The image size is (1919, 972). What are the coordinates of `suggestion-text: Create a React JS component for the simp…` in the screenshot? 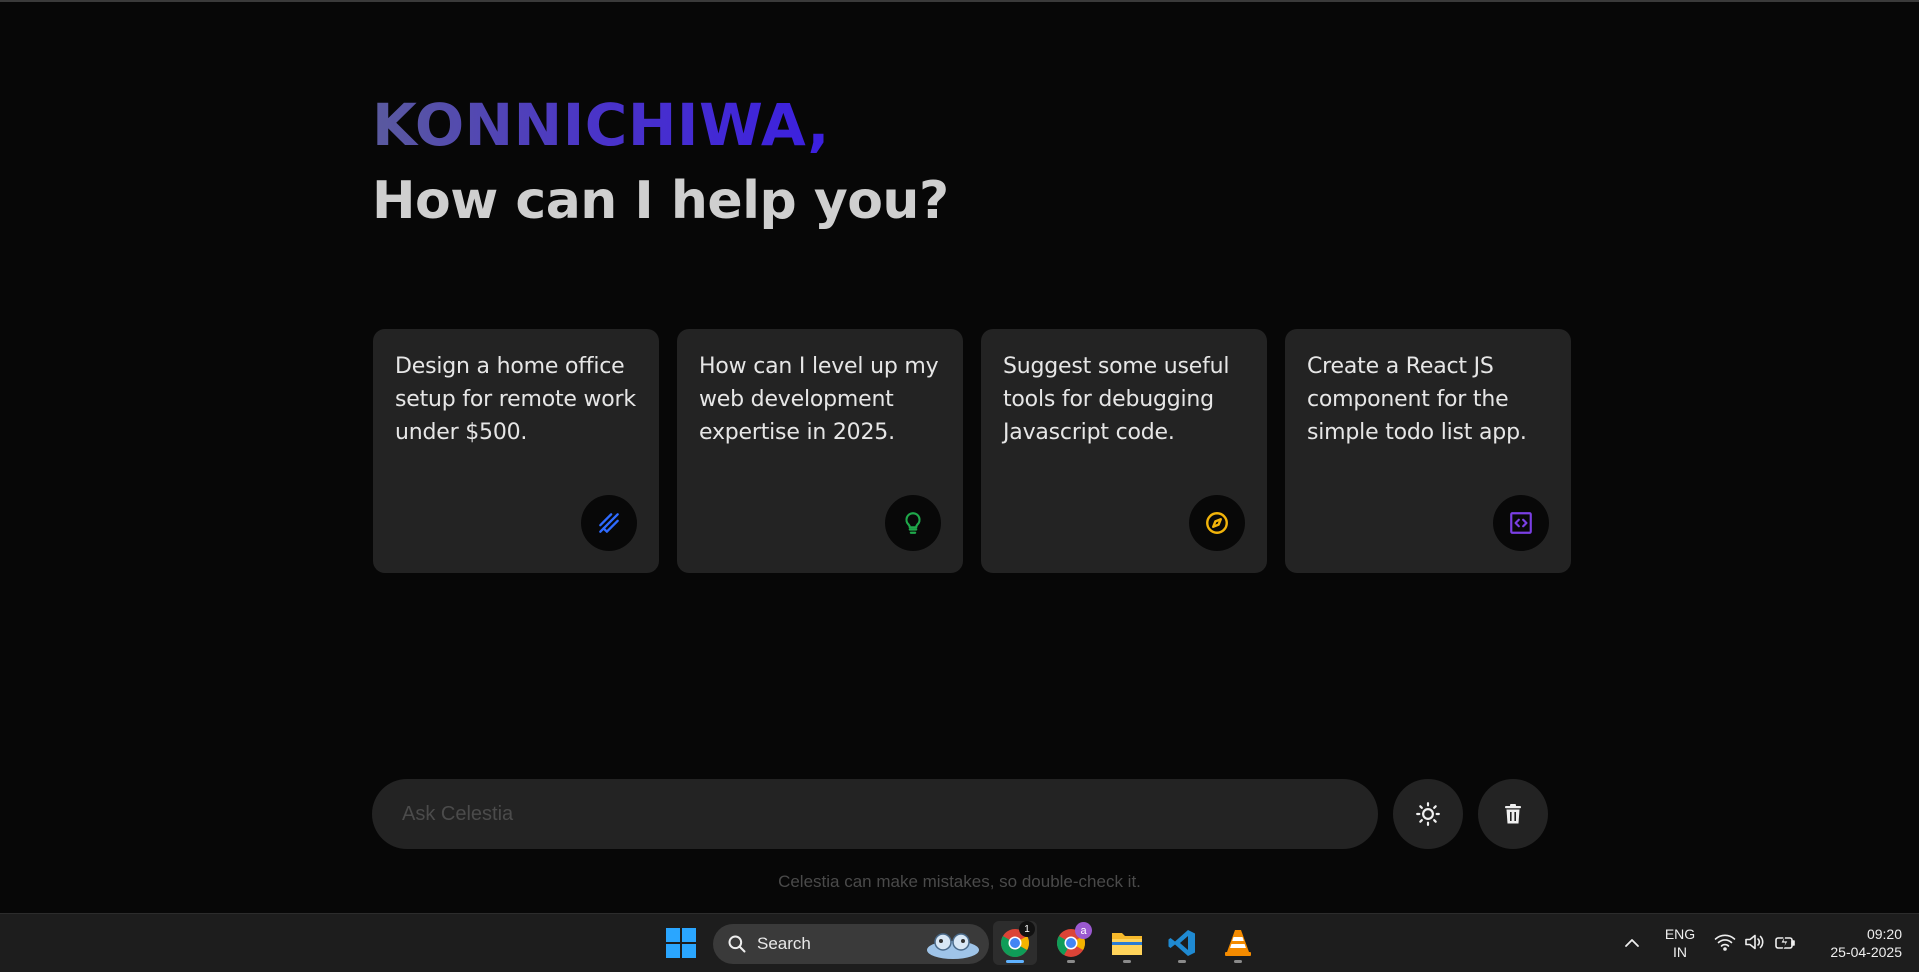 It's located at (1417, 399).